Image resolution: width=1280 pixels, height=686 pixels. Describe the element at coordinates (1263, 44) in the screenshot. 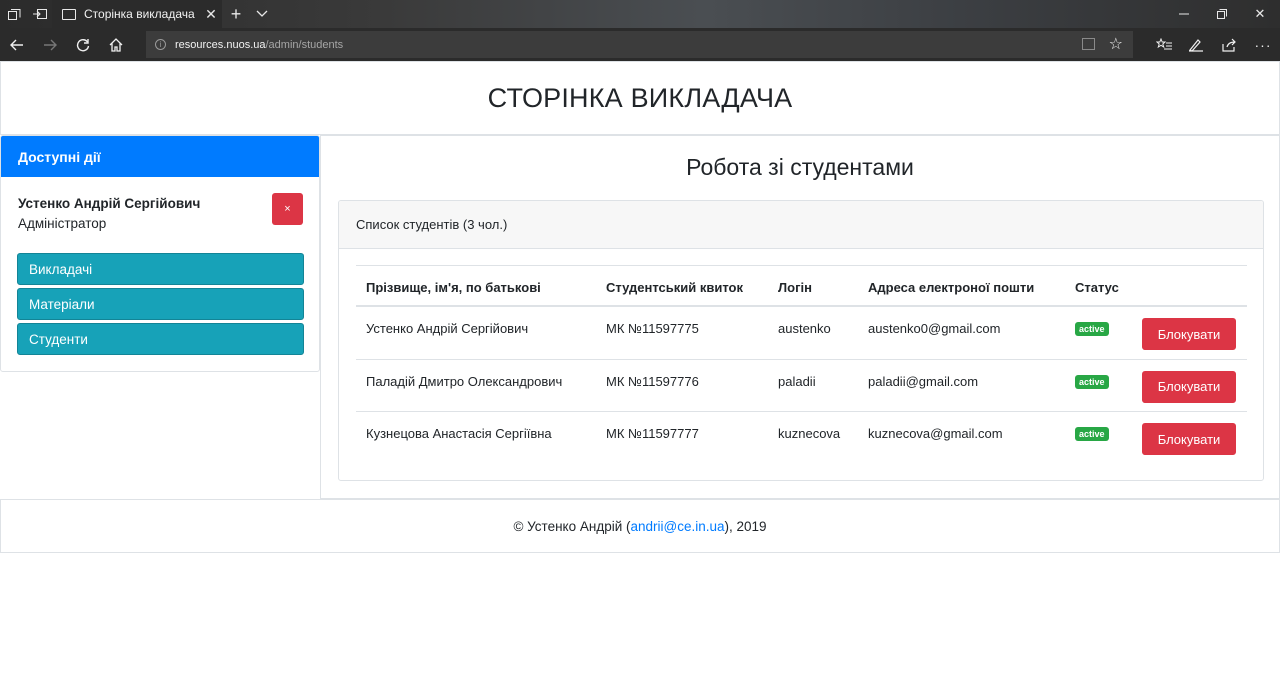

I see `more-icon: ···` at that location.